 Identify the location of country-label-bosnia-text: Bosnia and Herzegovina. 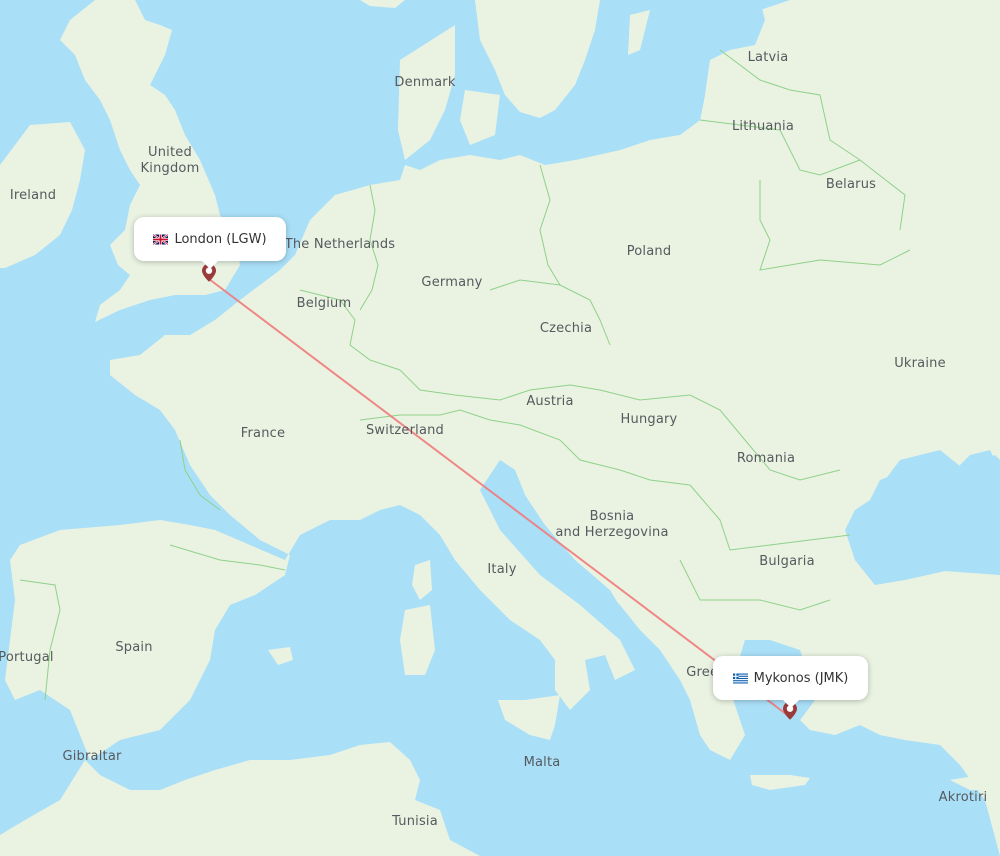
(612, 524).